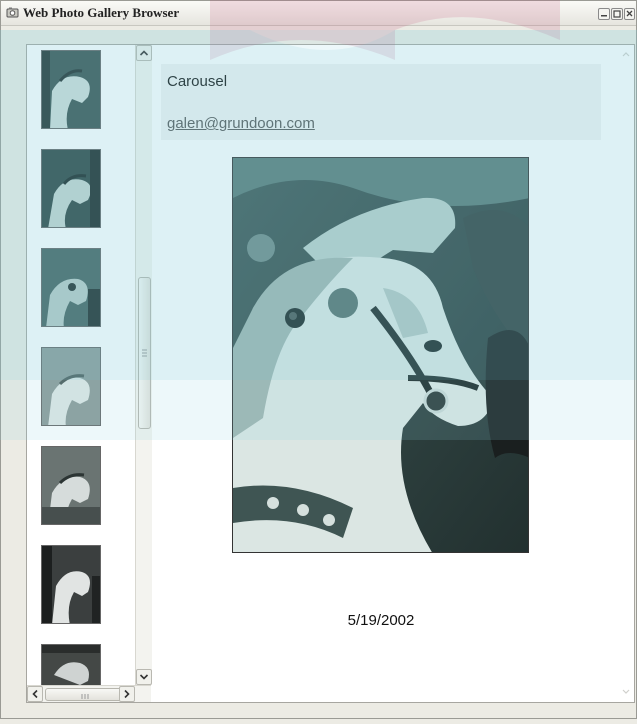  I want to click on photo-date: 5/19/2002, so click(381, 620).